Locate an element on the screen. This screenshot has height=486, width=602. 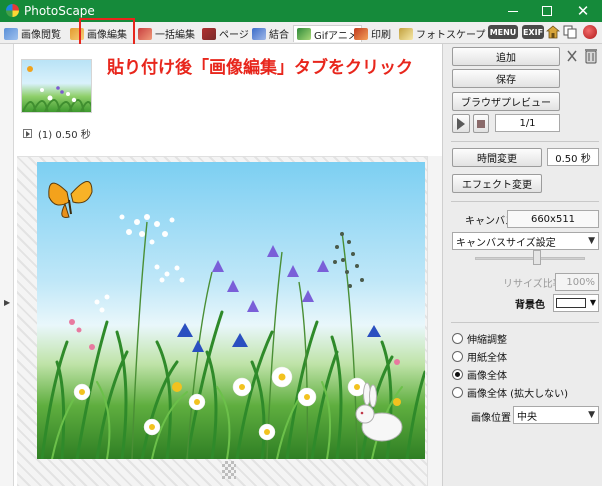
globe-icon is located at coordinates (590, 32).